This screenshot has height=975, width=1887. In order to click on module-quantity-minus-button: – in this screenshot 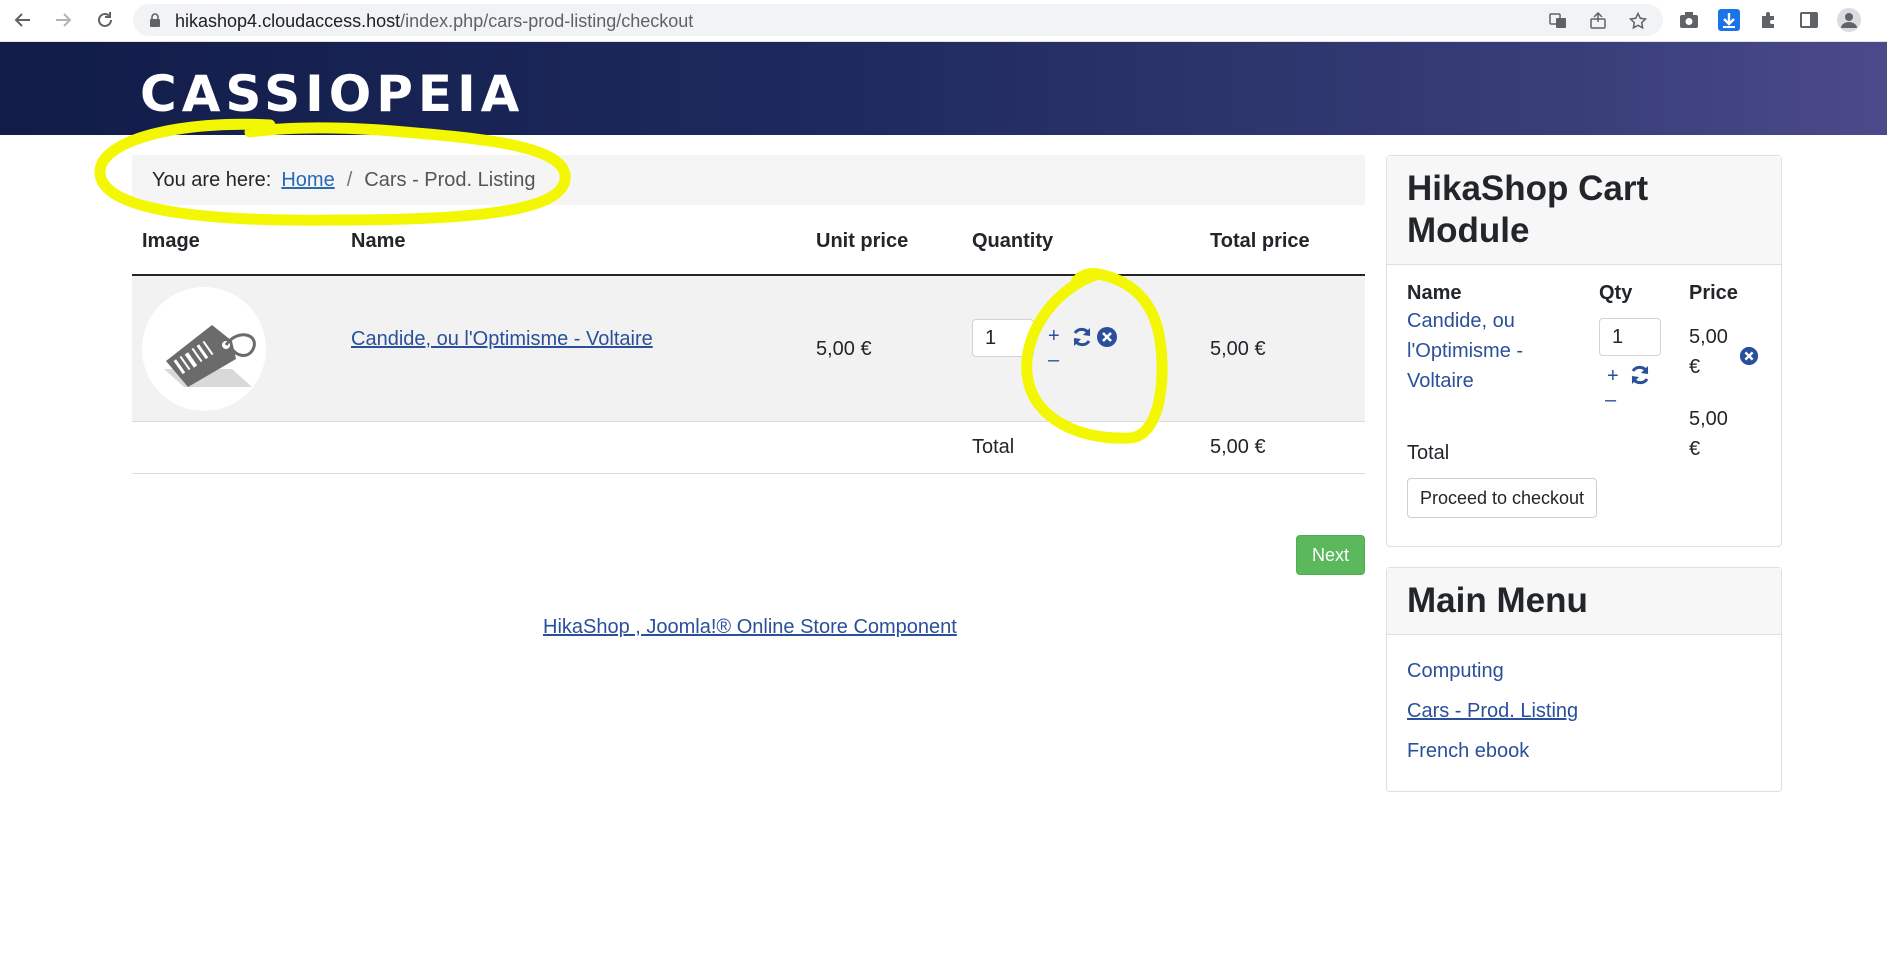, I will do `click(1610, 400)`.